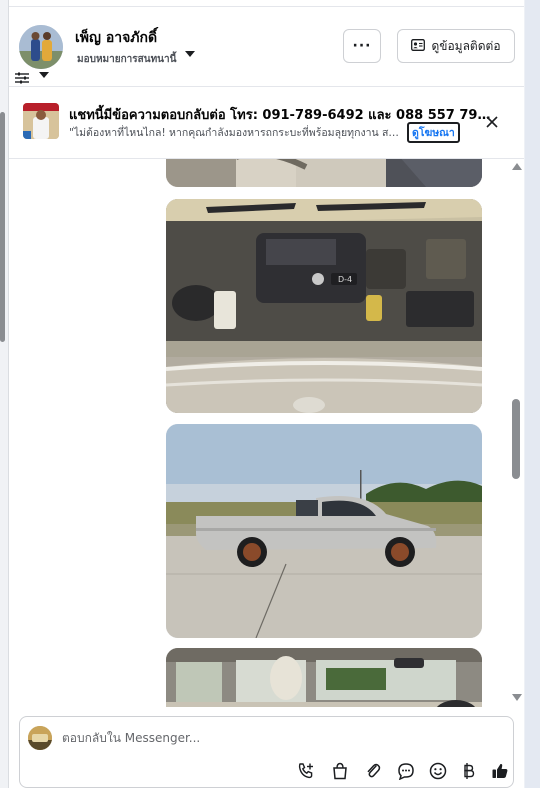 This screenshot has height=788, width=540. What do you see at coordinates (469, 771) in the screenshot?
I see `baht-icon` at bounding box center [469, 771].